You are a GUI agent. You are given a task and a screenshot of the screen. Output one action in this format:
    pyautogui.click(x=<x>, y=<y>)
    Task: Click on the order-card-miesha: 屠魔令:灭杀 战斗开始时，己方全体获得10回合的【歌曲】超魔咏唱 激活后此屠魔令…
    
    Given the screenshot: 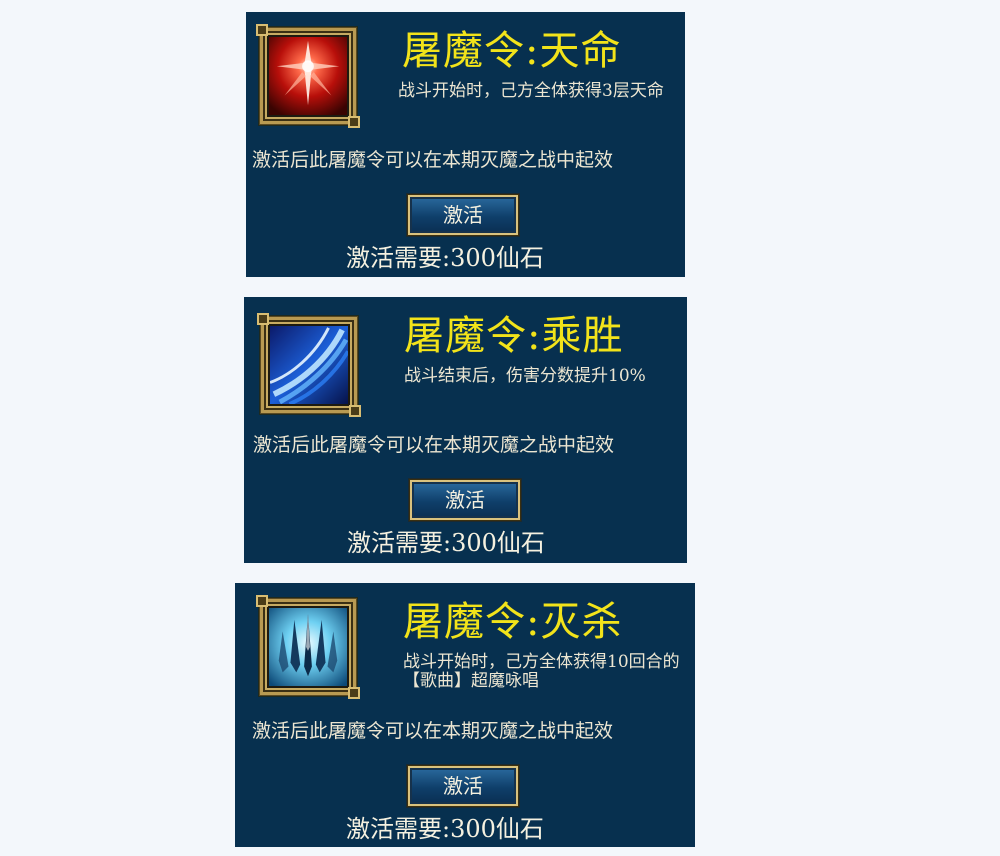 What is the action you would take?
    pyautogui.click(x=465, y=715)
    